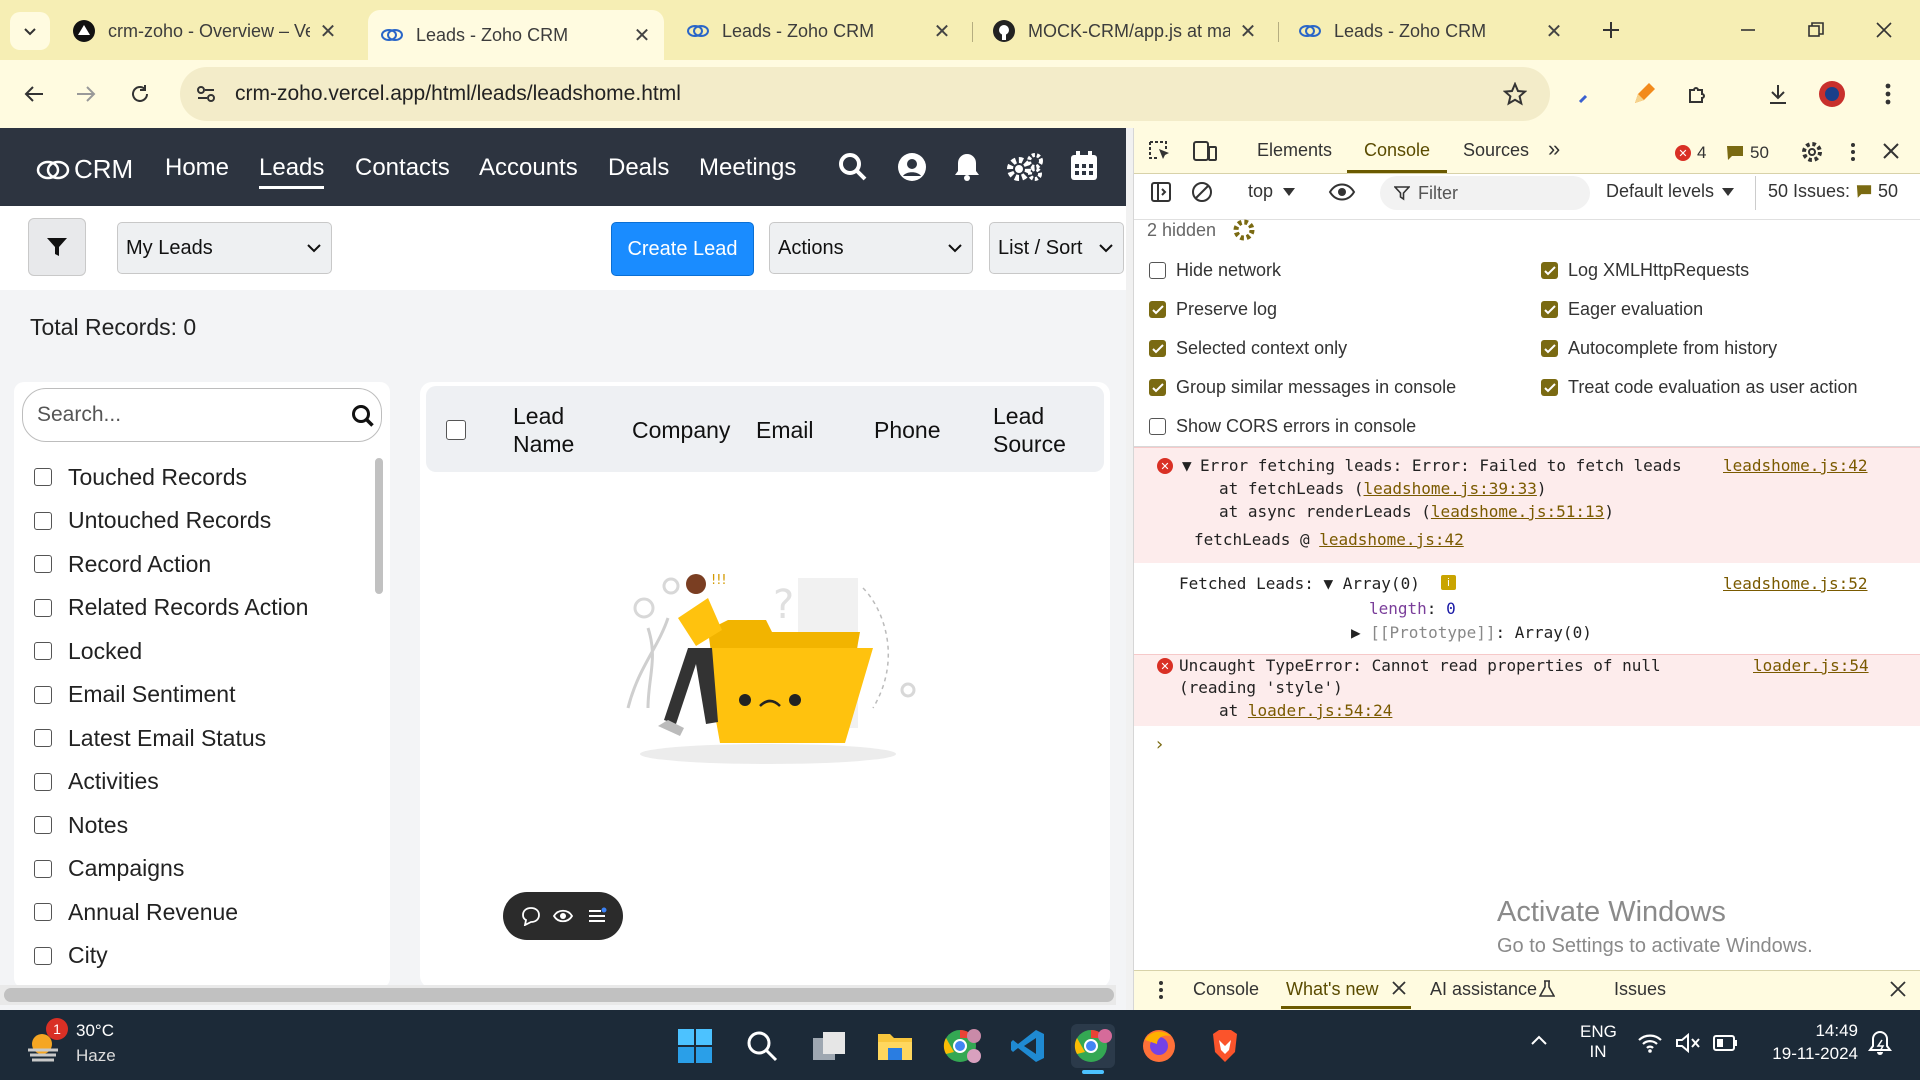 Image resolution: width=1920 pixels, height=1080 pixels. I want to click on bookmark-star-icon, so click(1515, 94).